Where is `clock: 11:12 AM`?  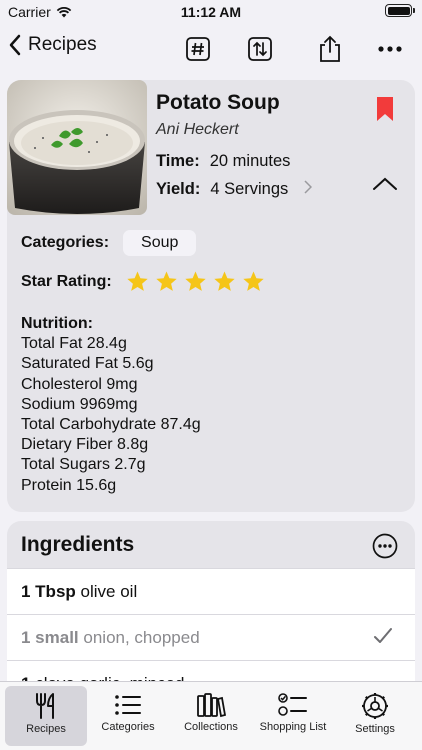
clock: 11:12 AM is located at coordinates (211, 12).